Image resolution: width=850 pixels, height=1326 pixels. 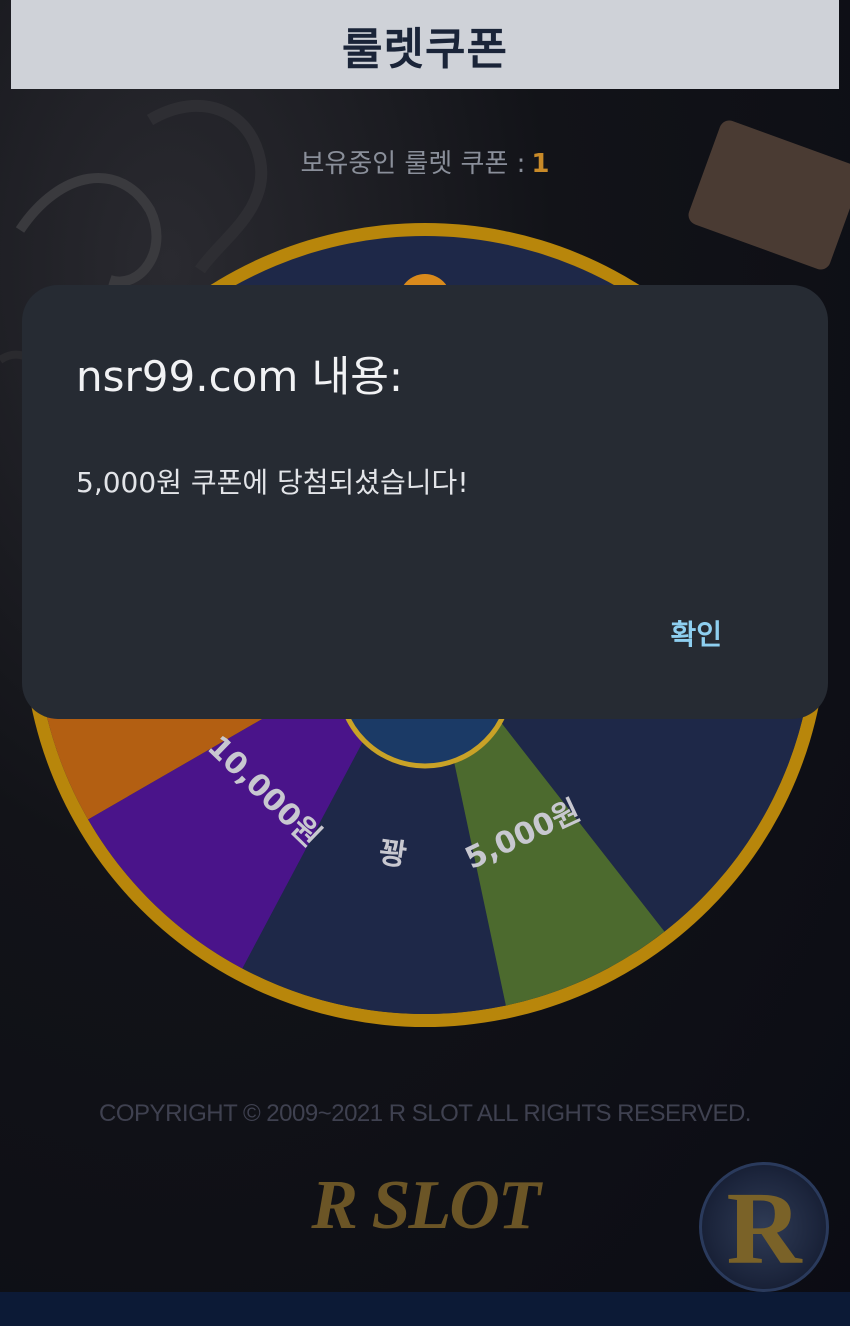 What do you see at coordinates (696, 633) in the screenshot?
I see `ok-button: 확인` at bounding box center [696, 633].